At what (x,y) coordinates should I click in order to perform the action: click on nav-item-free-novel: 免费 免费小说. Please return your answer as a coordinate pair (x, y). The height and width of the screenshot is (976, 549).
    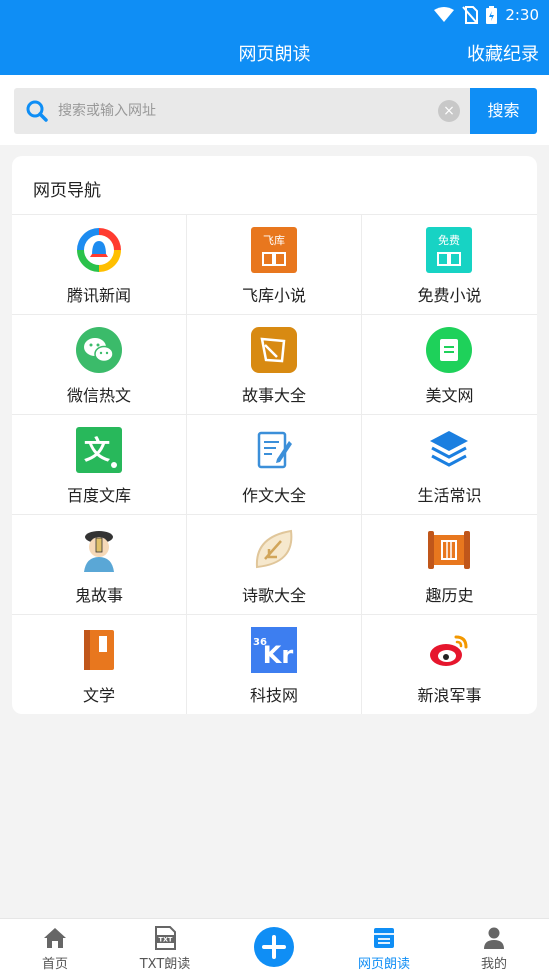
    Looking at the image, I should click on (449, 265).